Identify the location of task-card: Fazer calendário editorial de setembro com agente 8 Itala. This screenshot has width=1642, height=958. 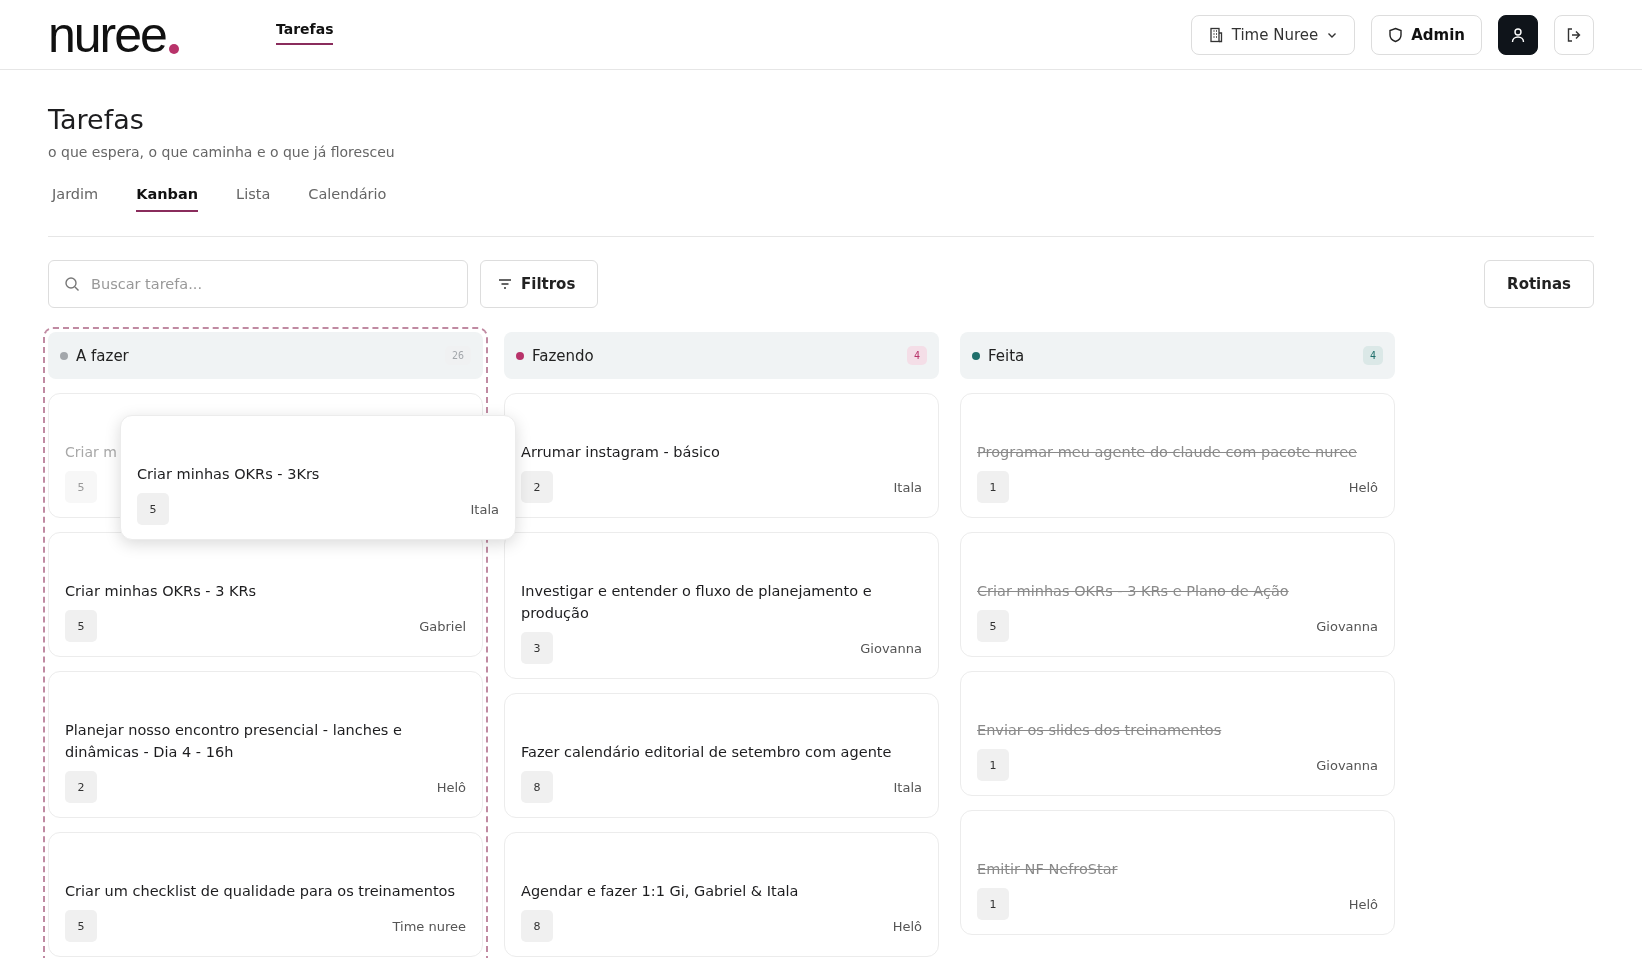
(721, 755).